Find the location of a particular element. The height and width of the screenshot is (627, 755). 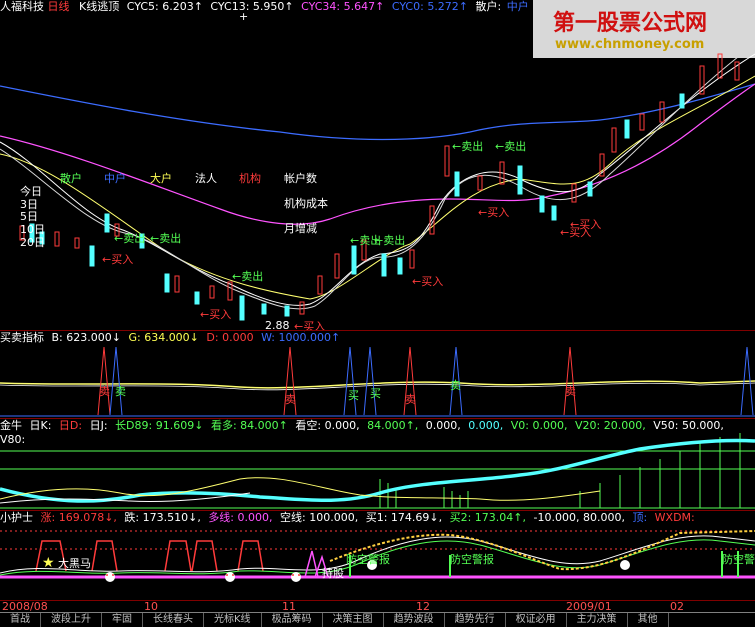

legend-sanhu: 散户 is located at coordinates (71, 178).